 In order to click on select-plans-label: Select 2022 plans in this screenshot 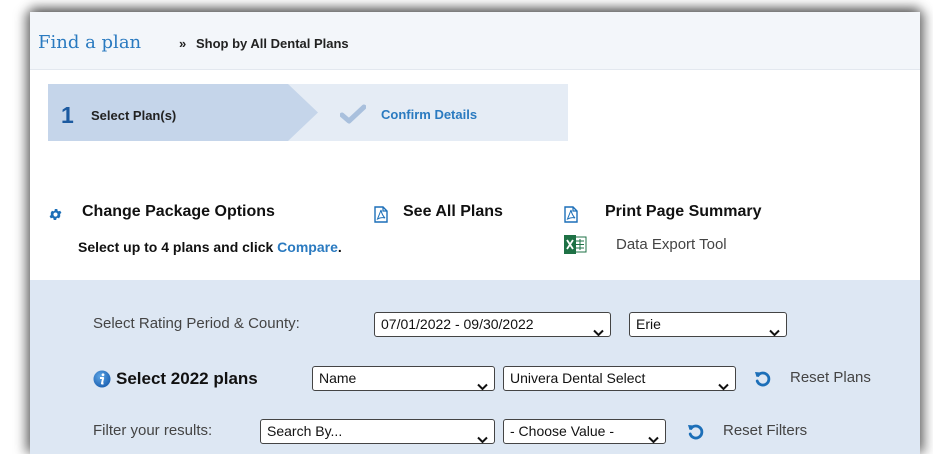, I will do `click(187, 378)`.